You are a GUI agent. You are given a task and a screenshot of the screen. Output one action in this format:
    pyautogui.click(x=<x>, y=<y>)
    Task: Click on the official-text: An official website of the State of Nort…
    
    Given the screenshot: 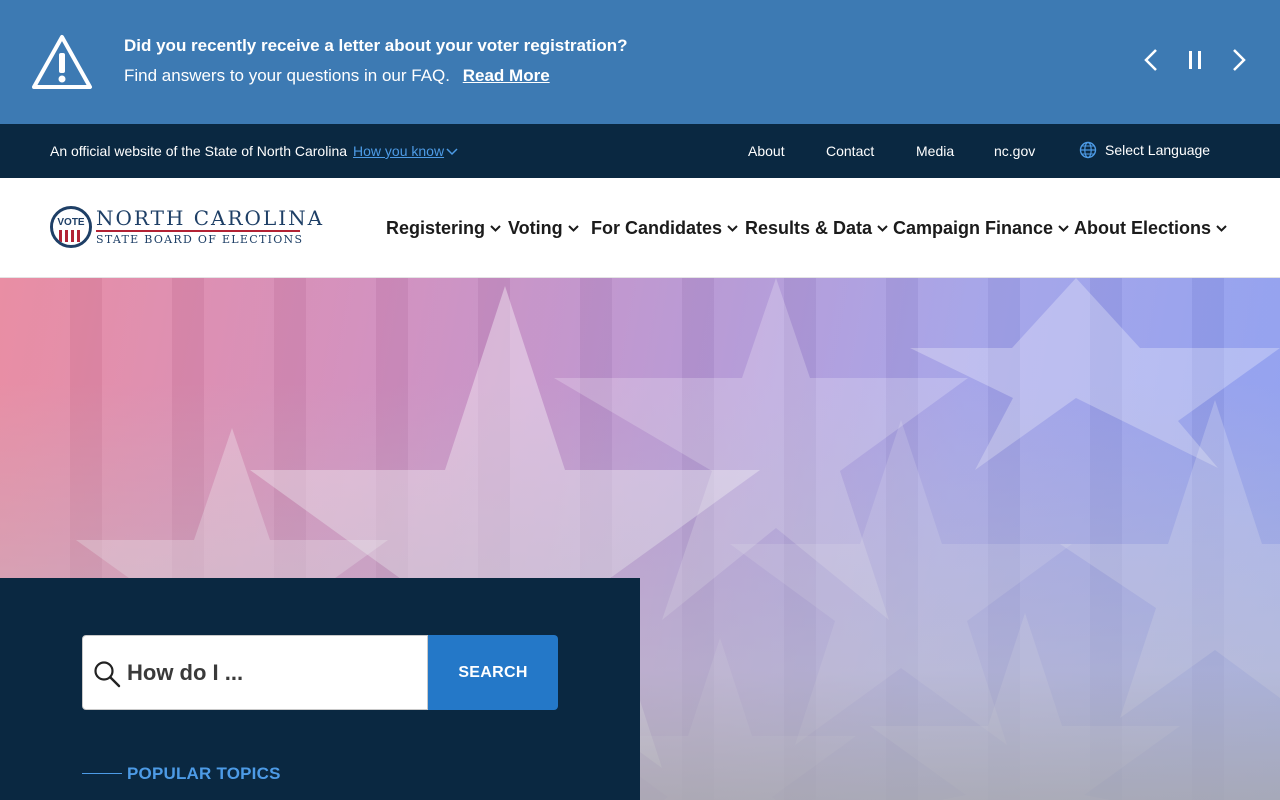 What is the action you would take?
    pyautogui.click(x=199, y=151)
    